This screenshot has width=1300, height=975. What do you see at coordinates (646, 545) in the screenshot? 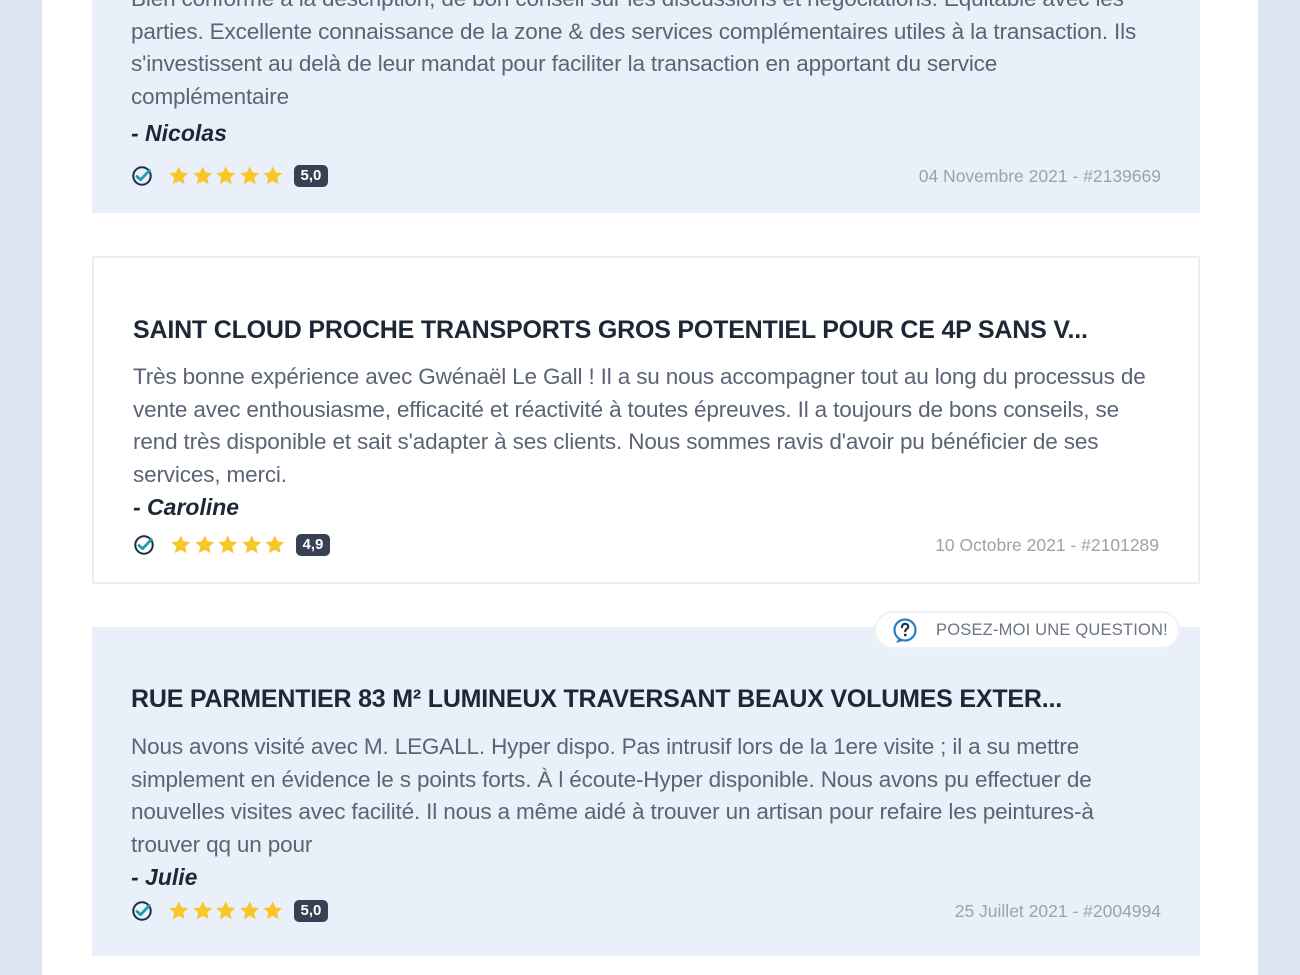
I see `rating-row: 4,9 10 Octobre 2021 - #2101289` at bounding box center [646, 545].